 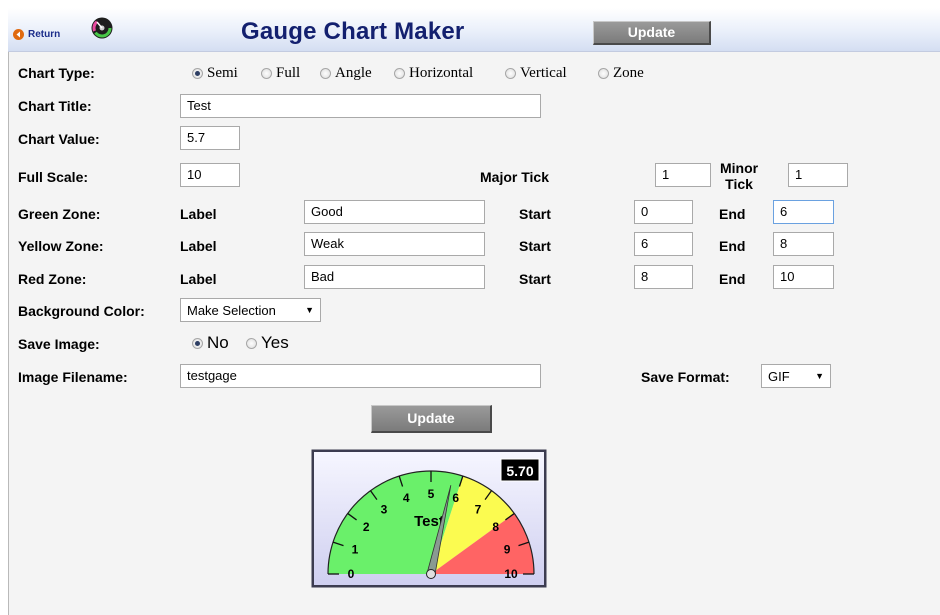 I want to click on gauge-readout: 5.70, so click(x=519, y=471).